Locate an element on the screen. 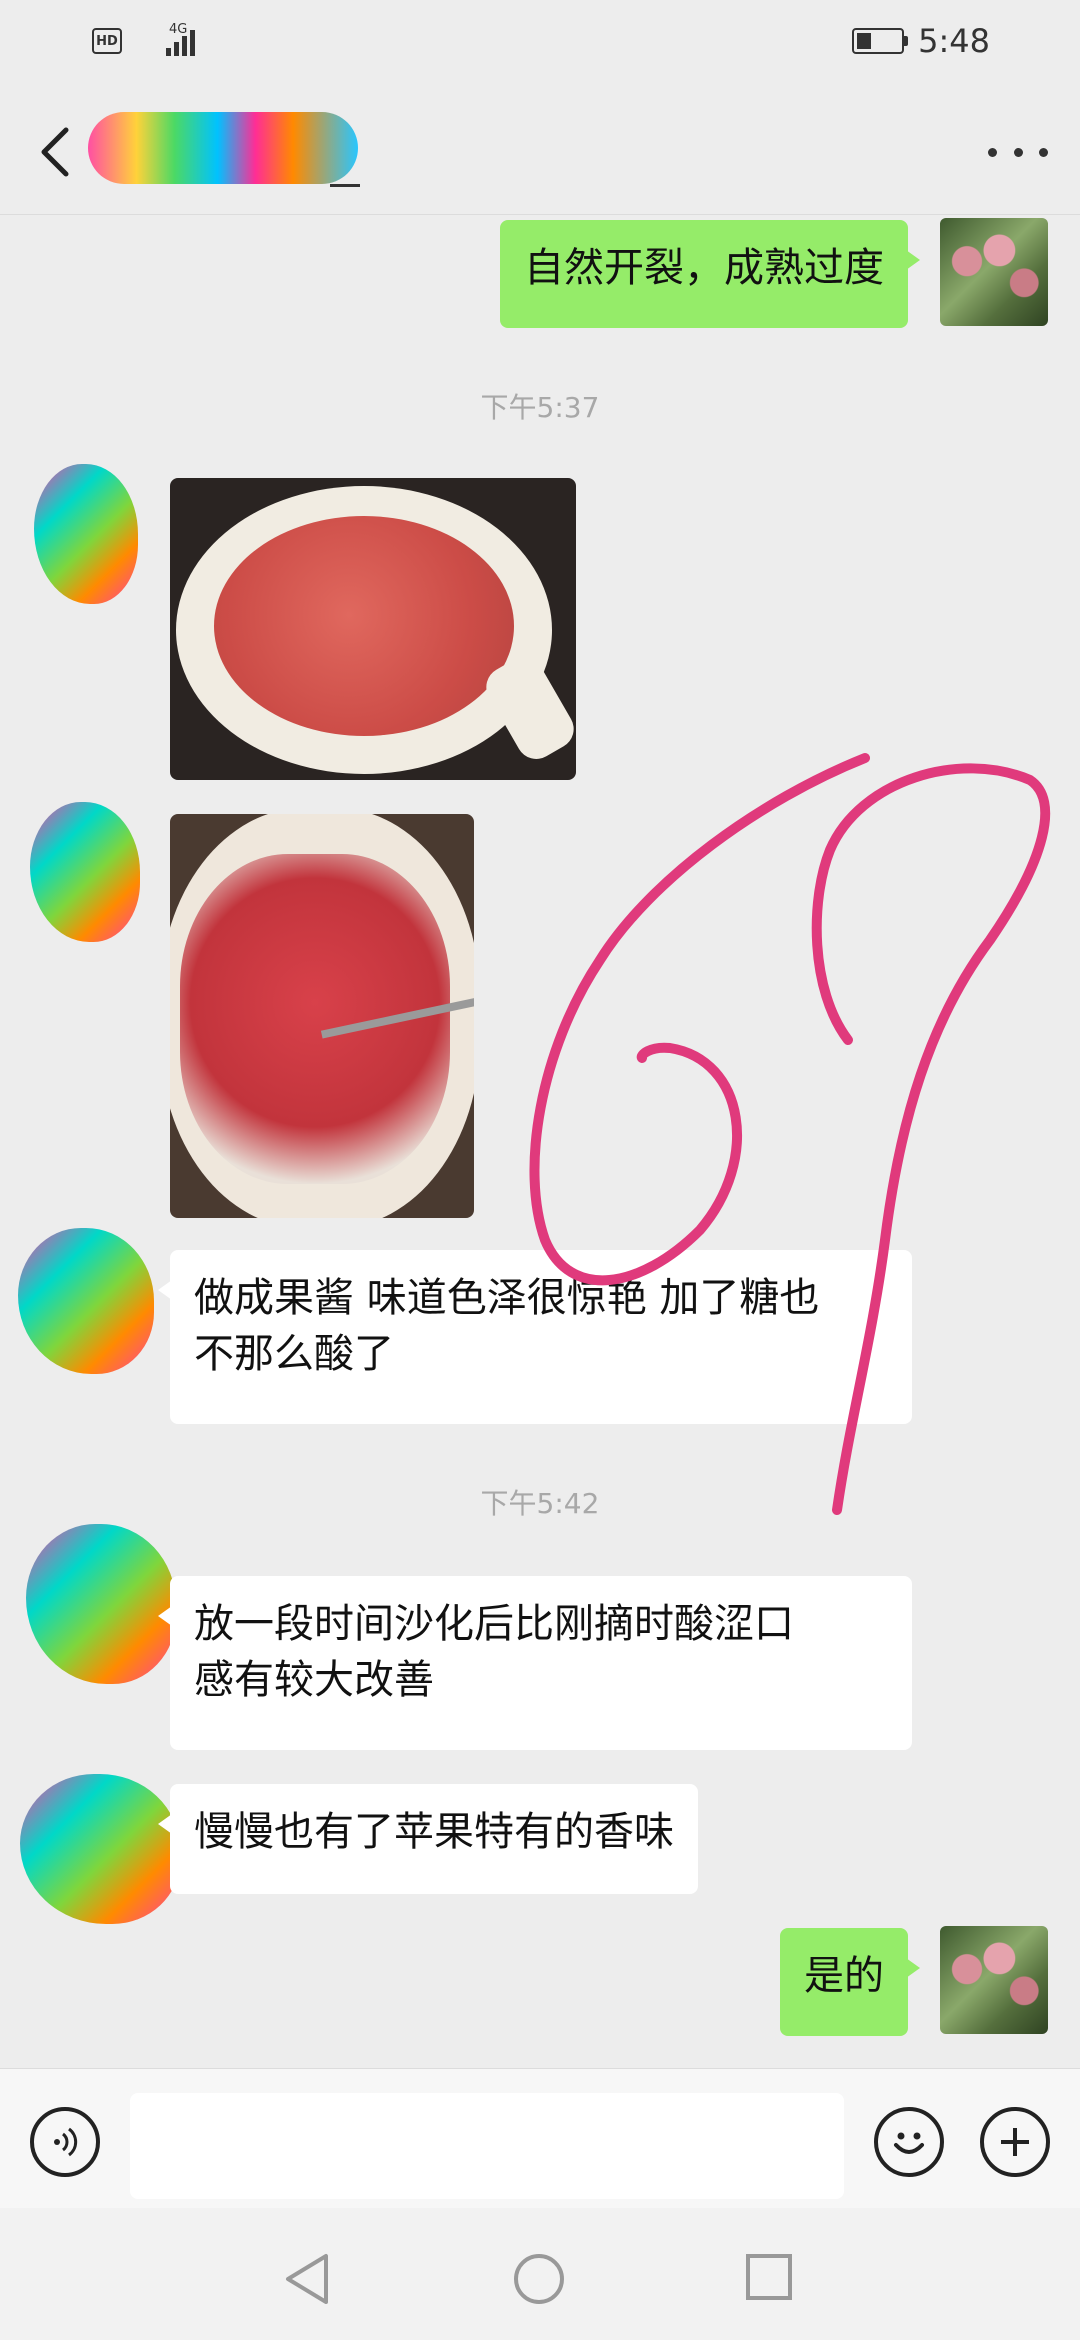  more-button is located at coordinates (1018, 152).